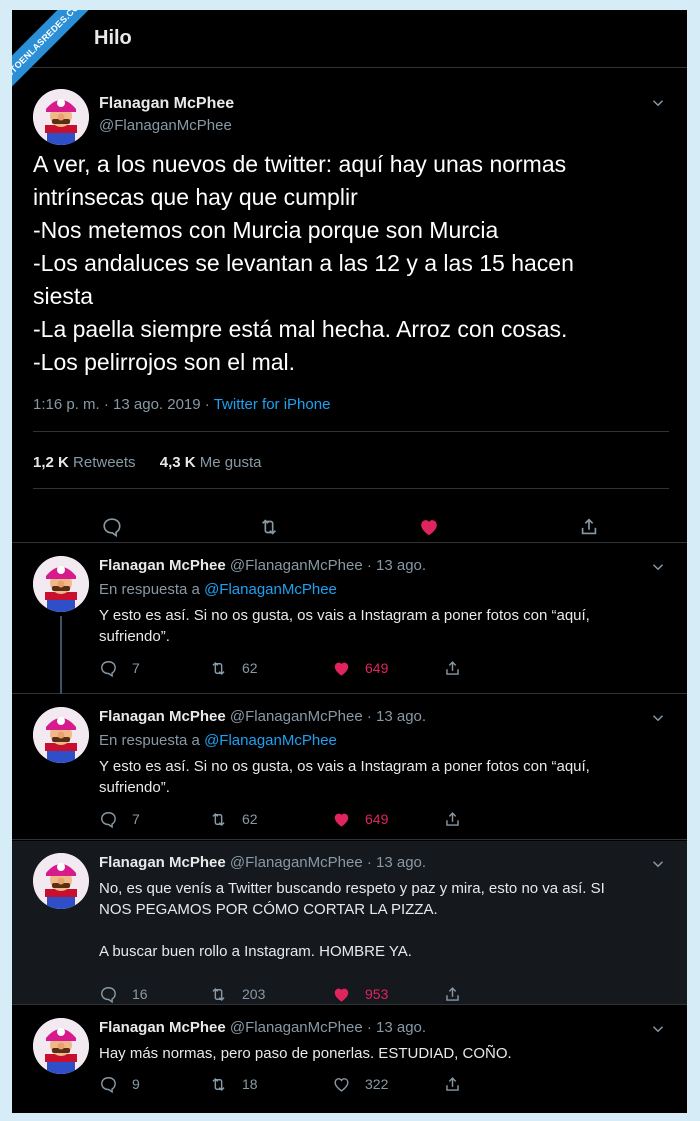 Image resolution: width=700 pixels, height=1121 pixels. I want to click on page-title: Hilo, so click(113, 38).